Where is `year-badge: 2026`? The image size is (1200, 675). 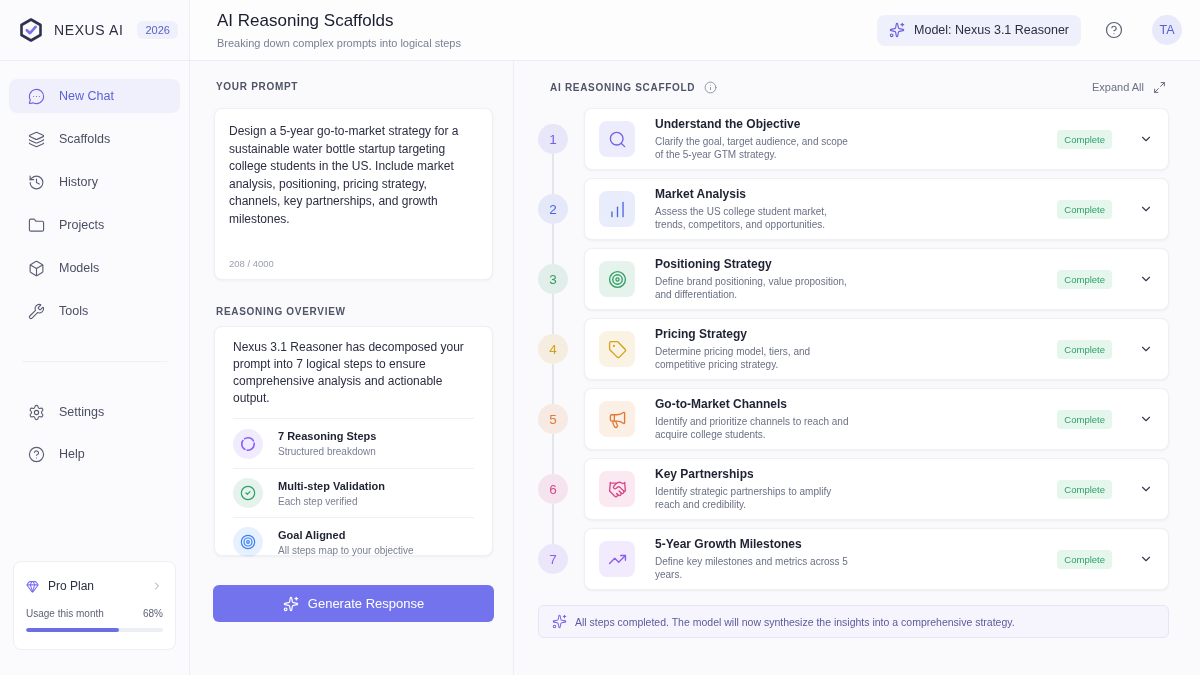
year-badge: 2026 is located at coordinates (157, 30).